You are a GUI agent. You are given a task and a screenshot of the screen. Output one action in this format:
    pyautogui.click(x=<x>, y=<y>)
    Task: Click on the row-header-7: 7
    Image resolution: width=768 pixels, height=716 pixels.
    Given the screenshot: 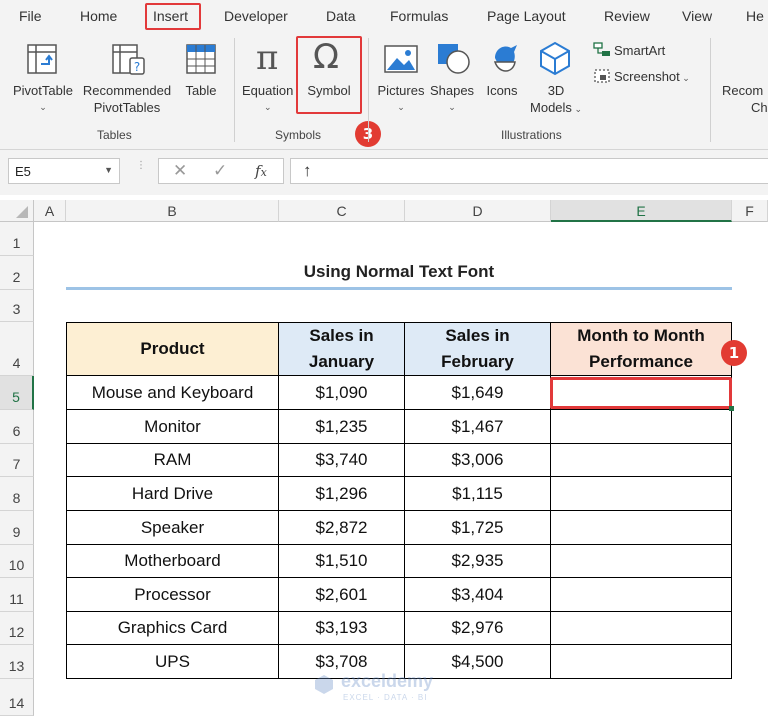 What is the action you would take?
    pyautogui.click(x=17, y=460)
    